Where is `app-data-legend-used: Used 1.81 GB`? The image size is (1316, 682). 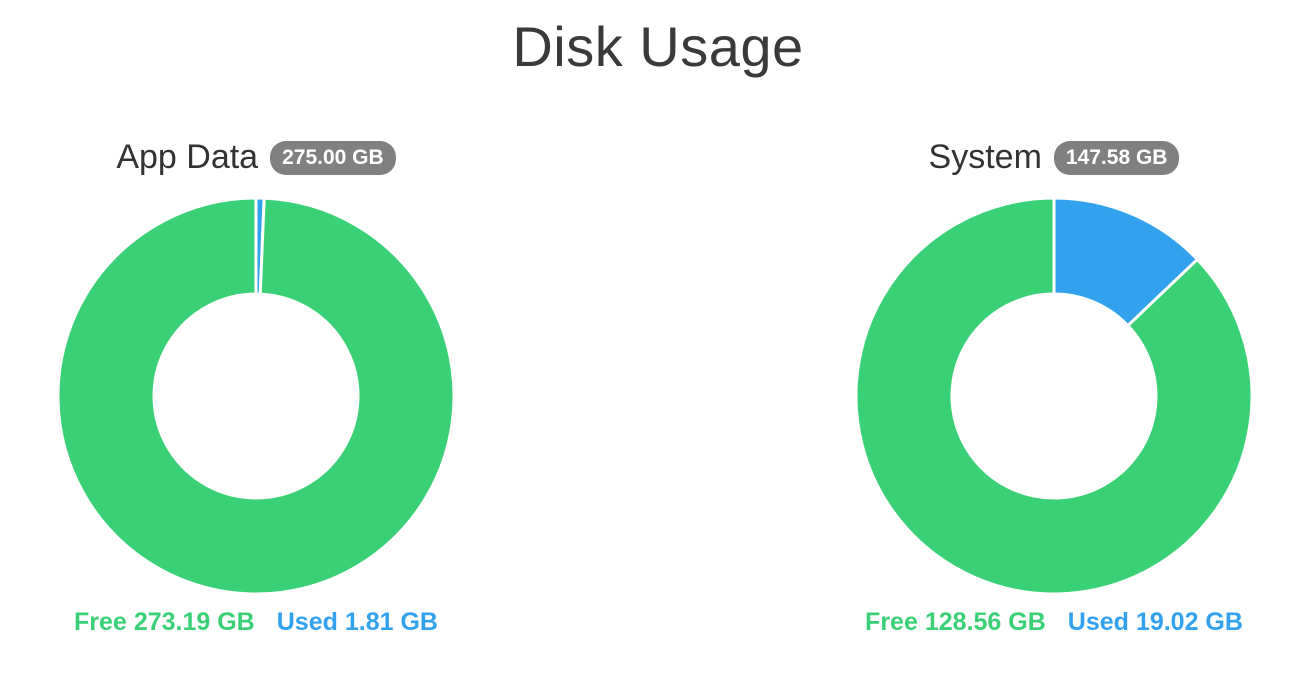 app-data-legend-used: Used 1.81 GB is located at coordinates (357, 622).